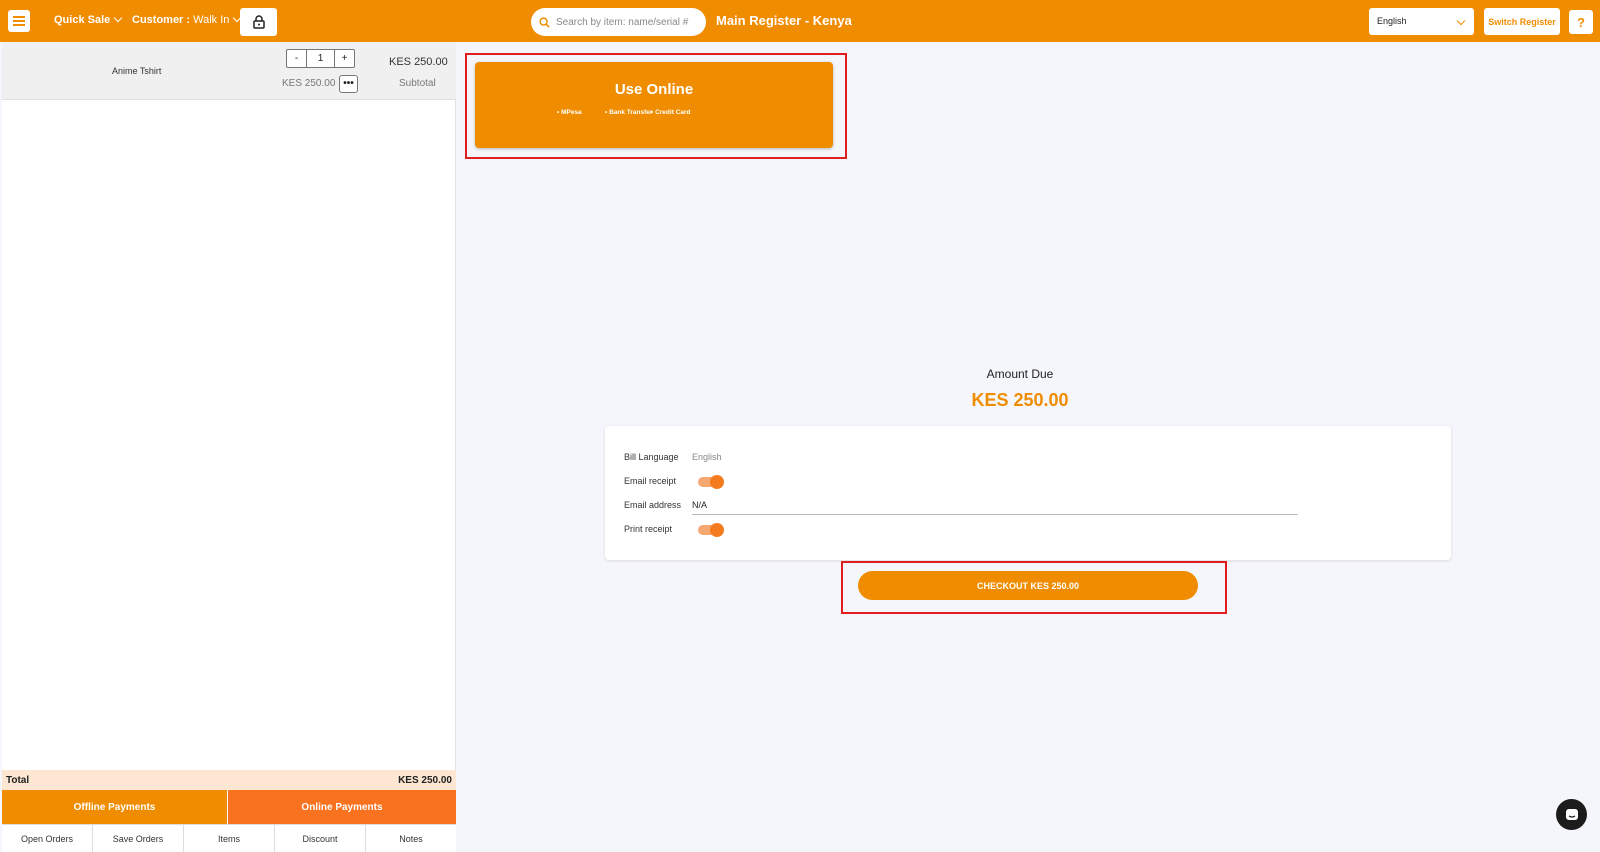 The height and width of the screenshot is (852, 1600). I want to click on bill-language-label: Bill Language, so click(651, 457).